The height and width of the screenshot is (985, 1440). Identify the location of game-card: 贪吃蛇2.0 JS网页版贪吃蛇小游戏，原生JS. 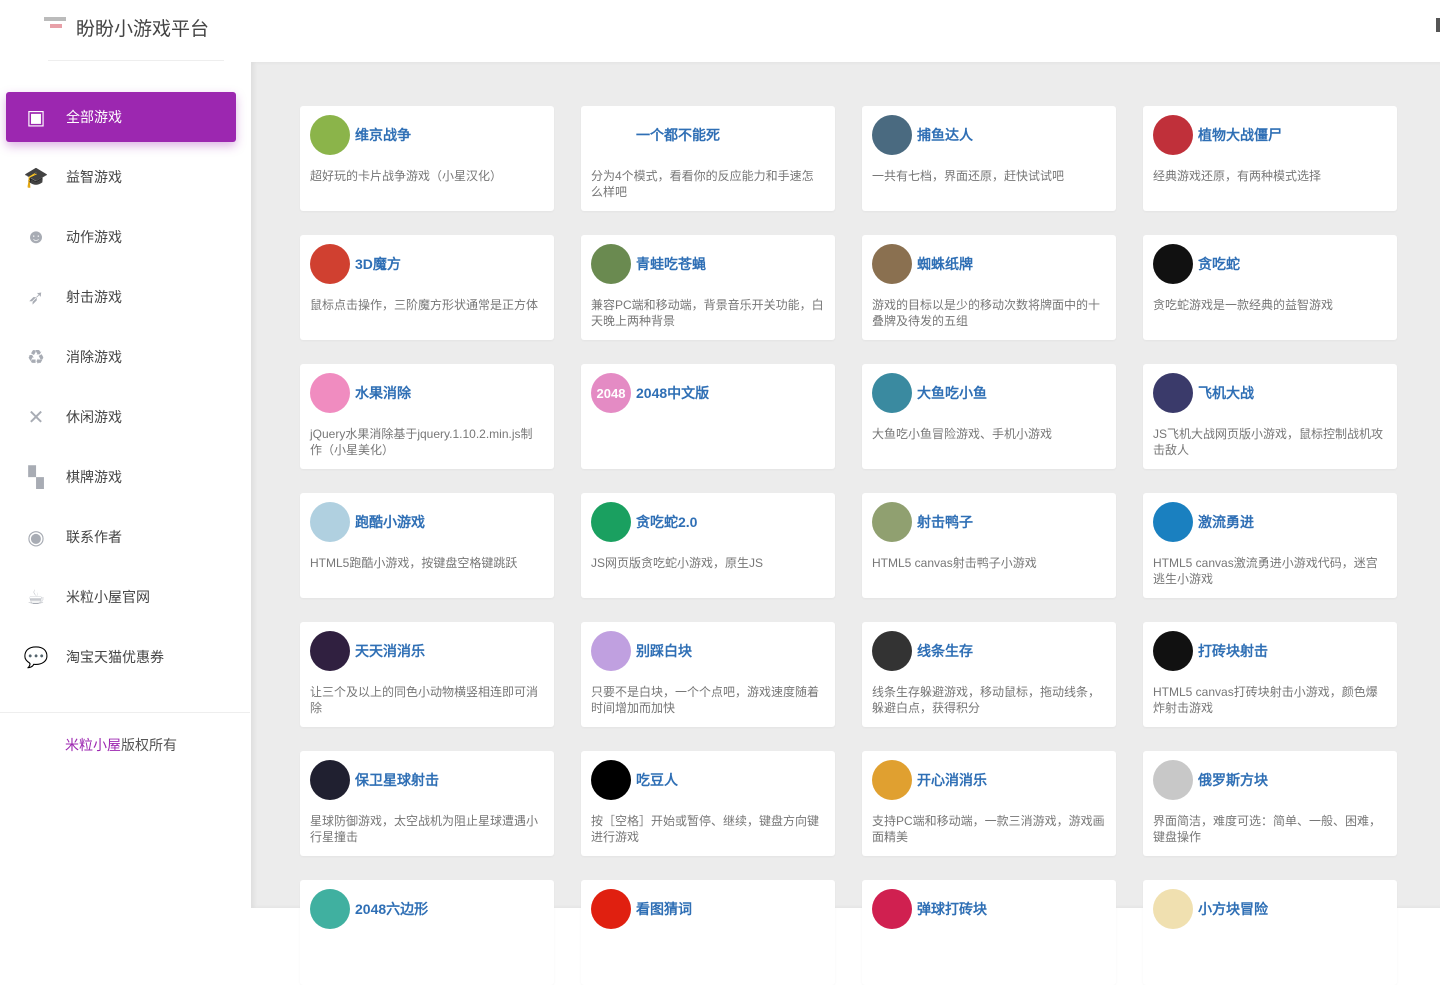
(708, 545).